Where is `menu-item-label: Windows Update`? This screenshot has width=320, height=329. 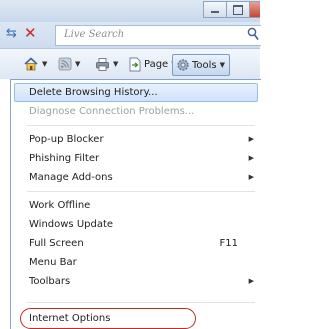 menu-item-label: Windows Update is located at coordinates (71, 224).